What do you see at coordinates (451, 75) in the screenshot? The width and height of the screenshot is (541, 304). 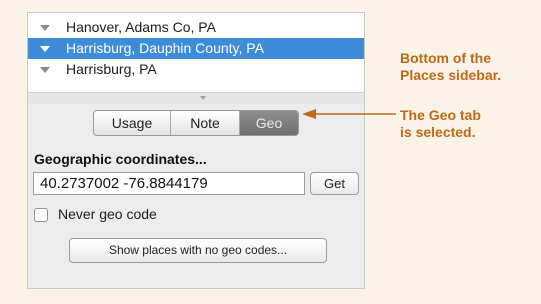 I see `annotation-line: Places sidebar.` at bounding box center [451, 75].